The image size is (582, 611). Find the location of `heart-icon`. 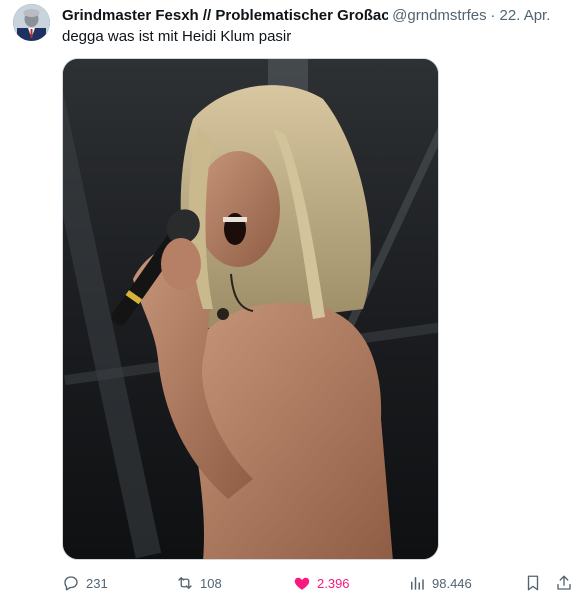

heart-icon is located at coordinates (302, 583).